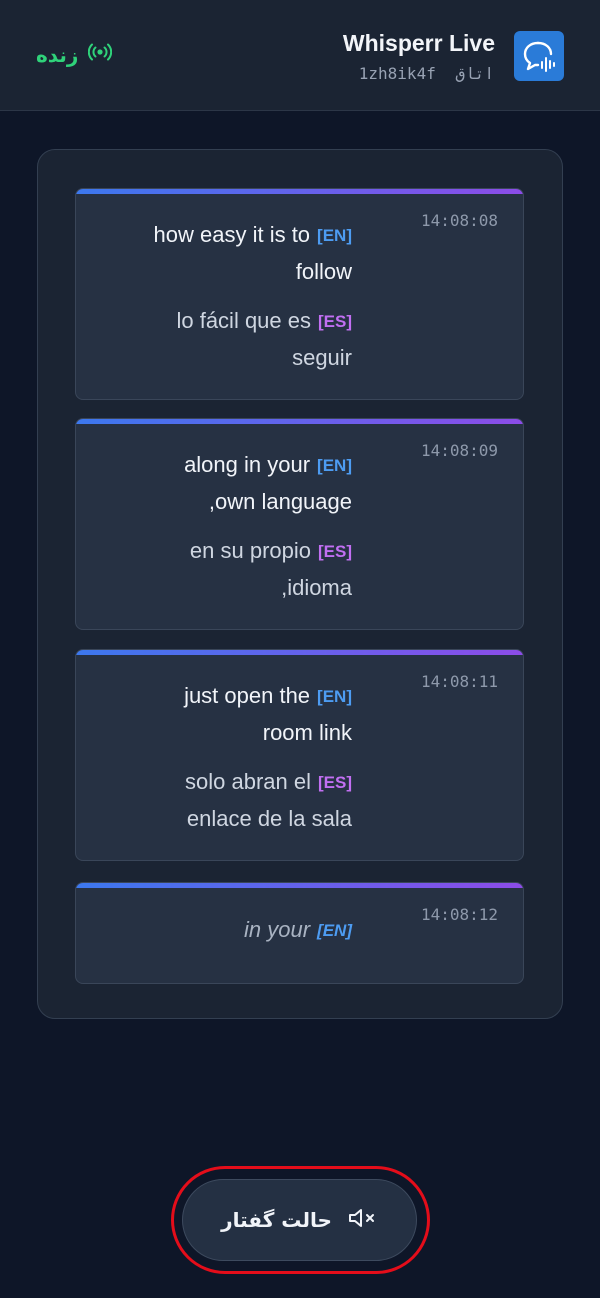 The image size is (600, 1298). Describe the element at coordinates (459, 914) in the screenshot. I see `timestamp: 14:08:12` at that location.